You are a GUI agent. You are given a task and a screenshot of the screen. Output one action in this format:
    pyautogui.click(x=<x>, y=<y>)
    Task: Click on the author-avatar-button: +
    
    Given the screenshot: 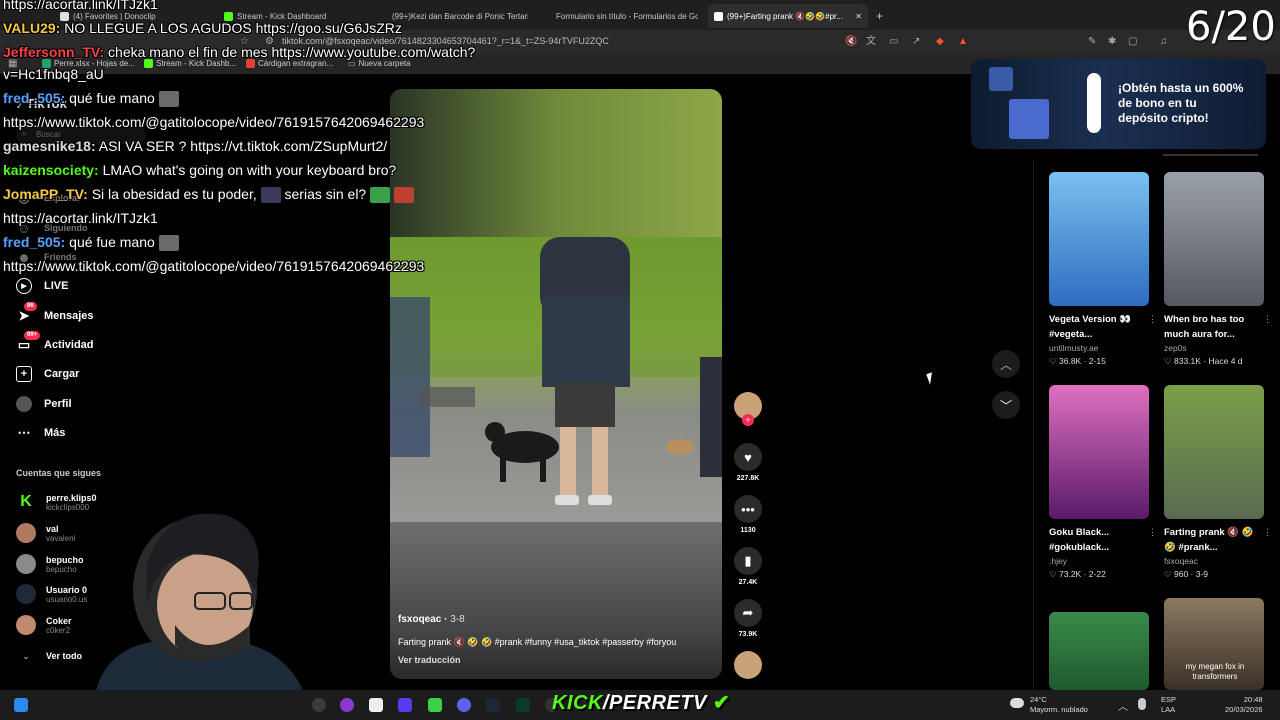 What is the action you would take?
    pyautogui.click(x=748, y=409)
    